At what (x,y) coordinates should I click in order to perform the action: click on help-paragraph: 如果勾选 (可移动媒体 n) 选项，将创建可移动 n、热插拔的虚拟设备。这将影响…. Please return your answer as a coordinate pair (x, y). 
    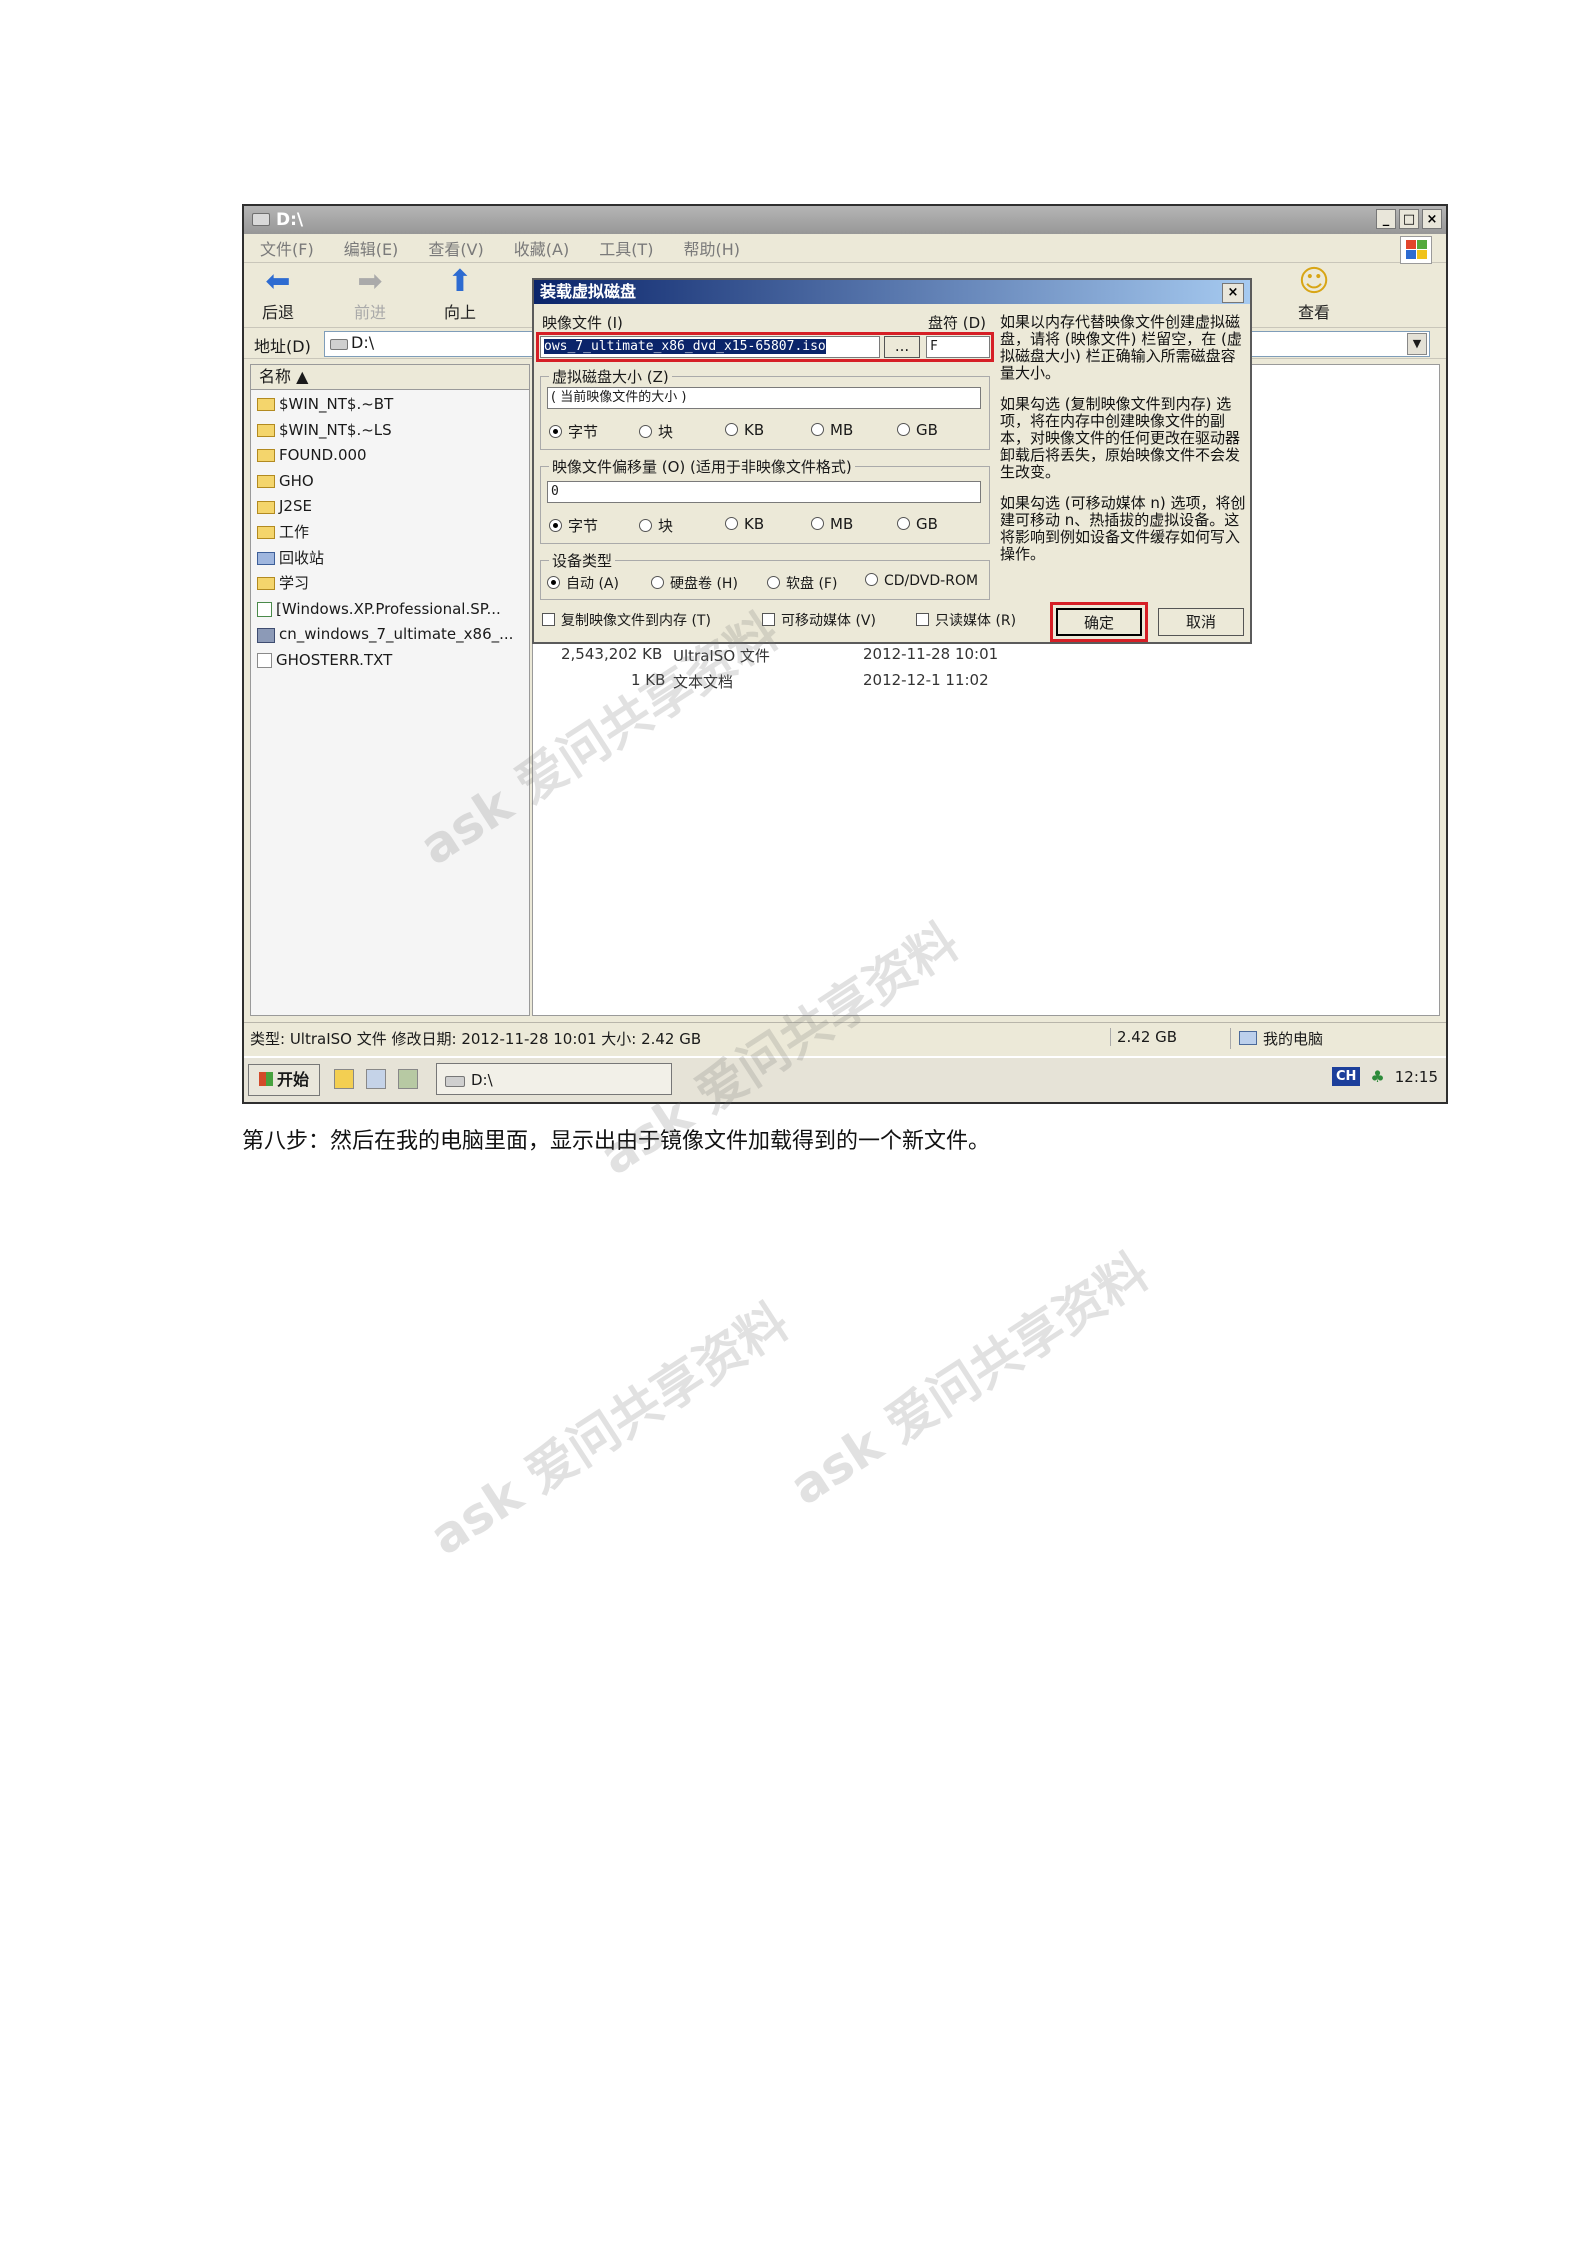
    Looking at the image, I should click on (1123, 528).